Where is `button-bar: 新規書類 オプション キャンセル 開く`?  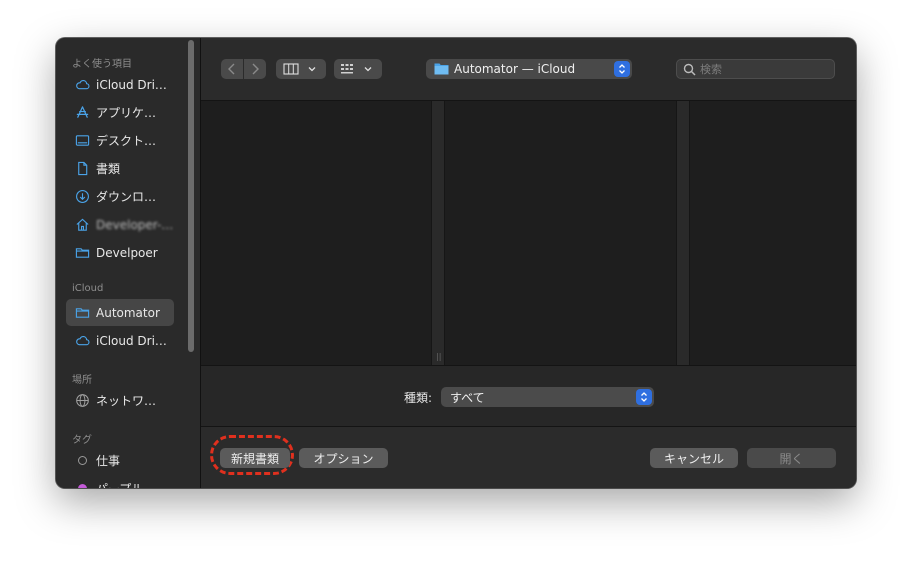 button-bar: 新規書類 オプション キャンセル 開く is located at coordinates (528, 457).